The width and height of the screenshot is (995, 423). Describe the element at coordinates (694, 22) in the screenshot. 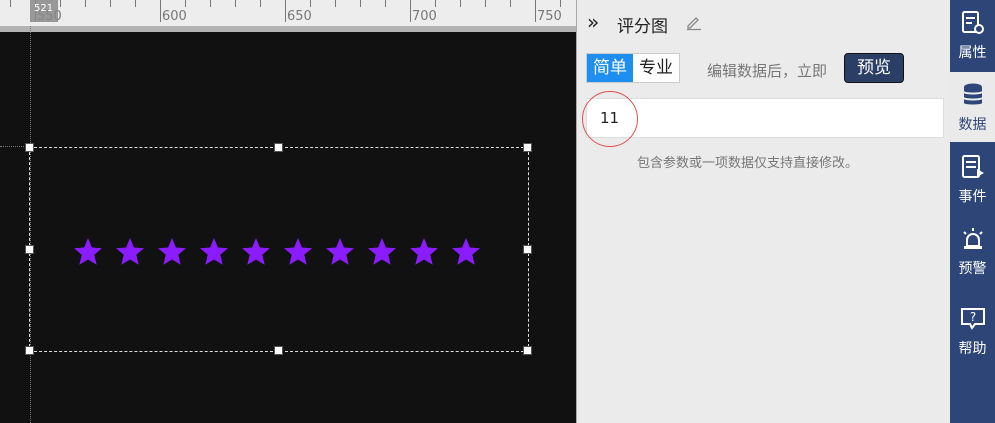

I see `edit-icon` at that location.